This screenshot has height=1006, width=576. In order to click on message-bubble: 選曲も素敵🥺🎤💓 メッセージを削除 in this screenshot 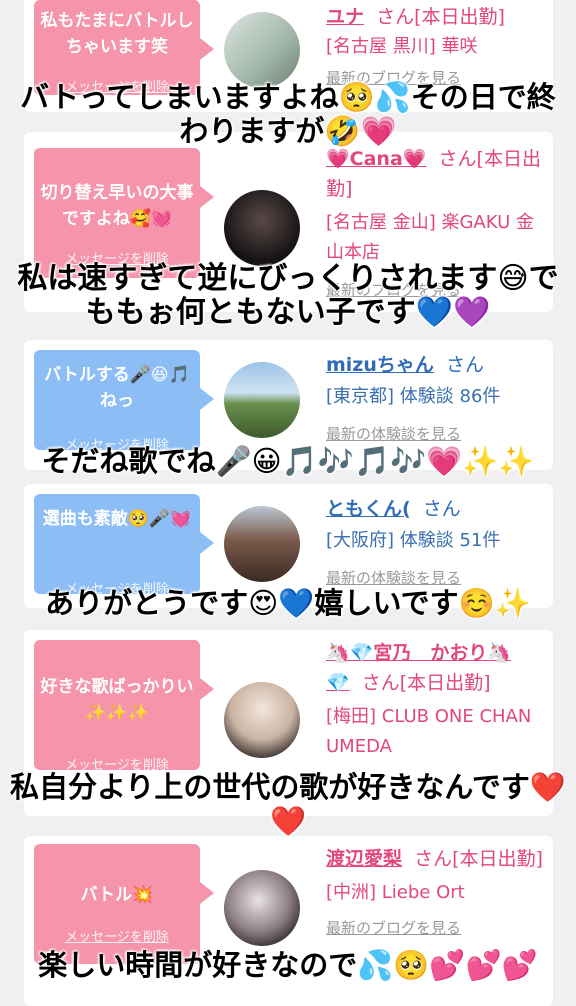, I will do `click(124, 545)`.